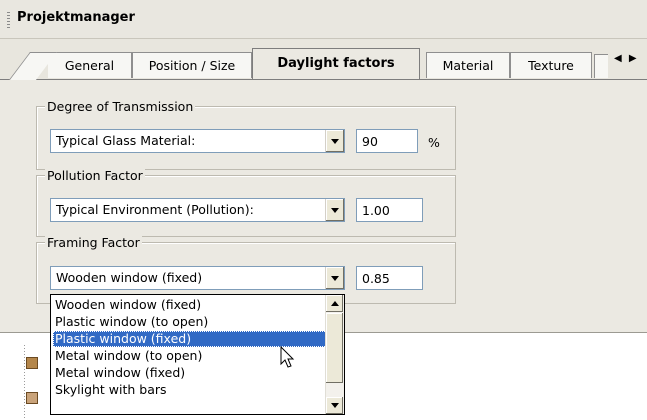 The image size is (647, 420). Describe the element at coordinates (601, 66) in the screenshot. I see `tab-hidden-partial` at that location.